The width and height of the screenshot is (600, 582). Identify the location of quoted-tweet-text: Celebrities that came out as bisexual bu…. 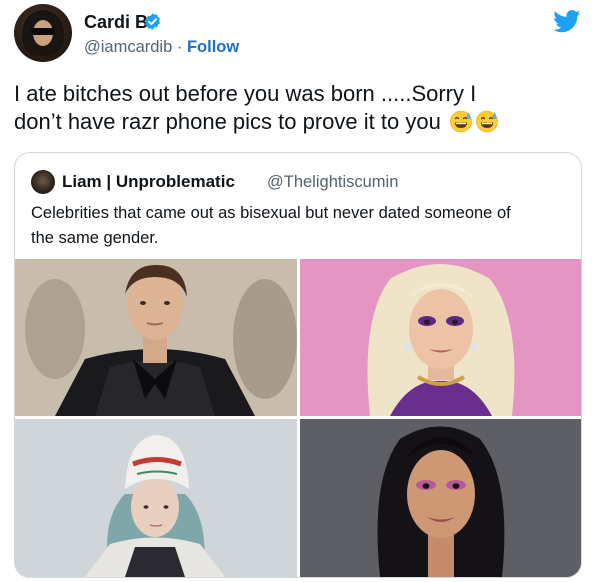
(301, 226).